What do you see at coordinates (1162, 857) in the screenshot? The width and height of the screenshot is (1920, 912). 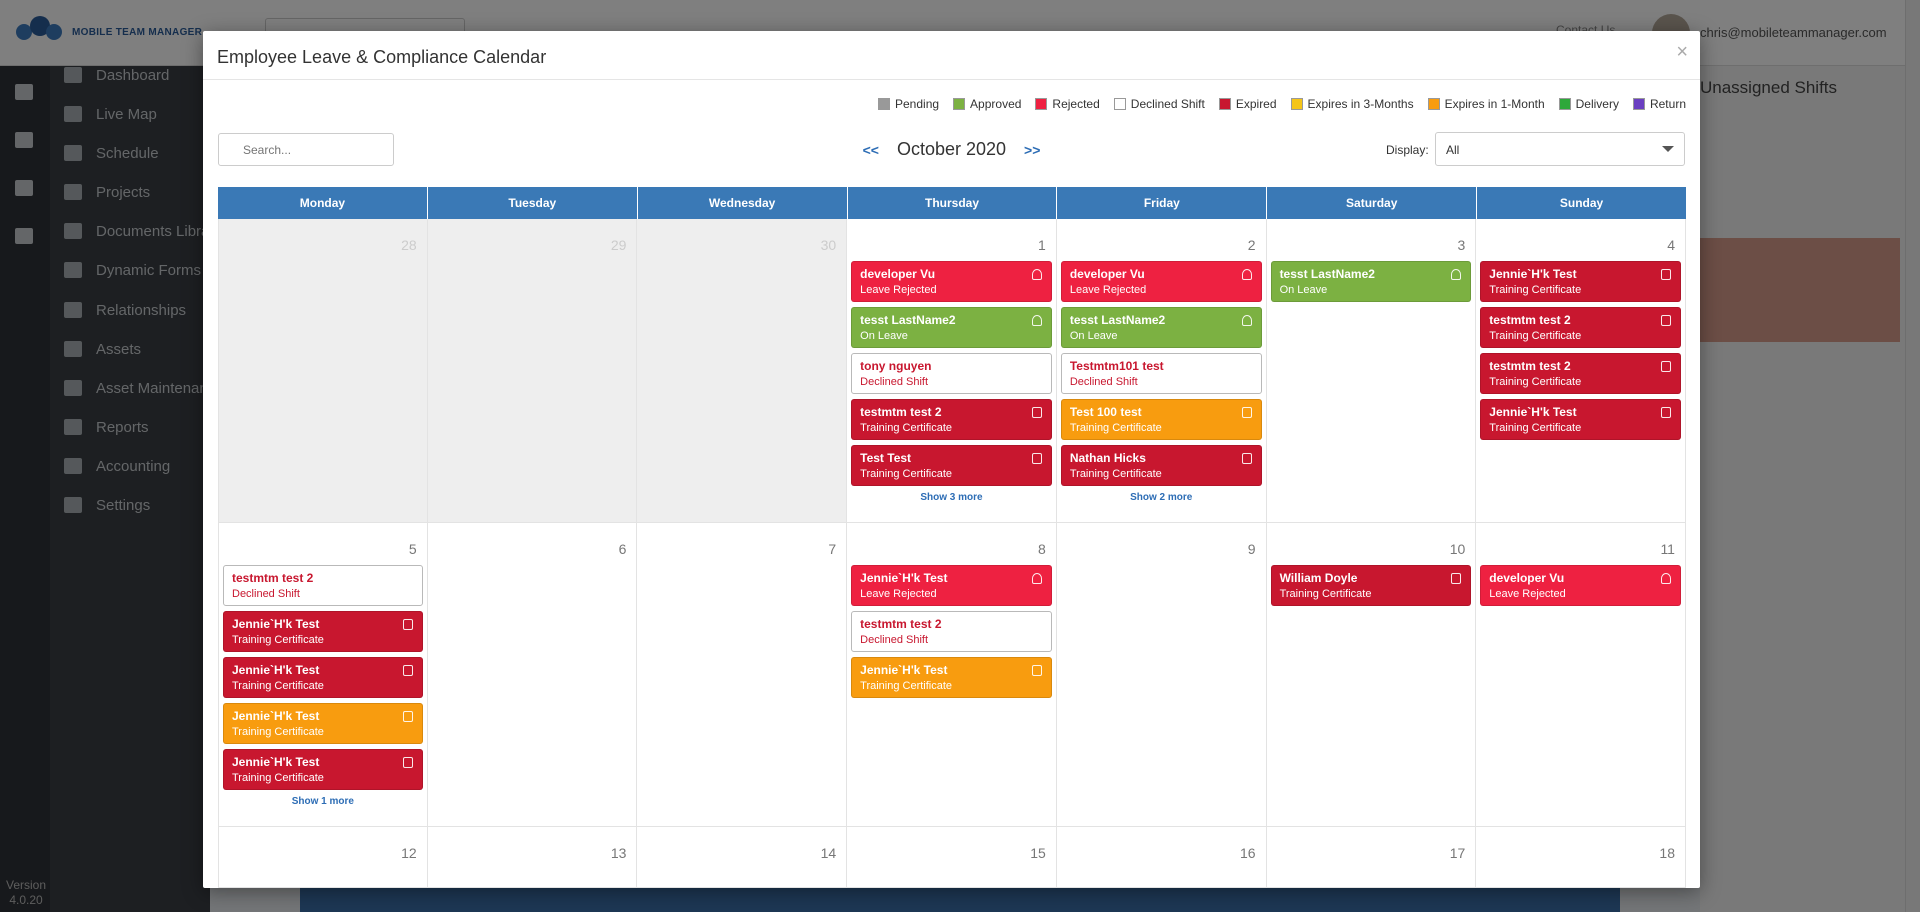 I see `calendar-day: 16` at bounding box center [1162, 857].